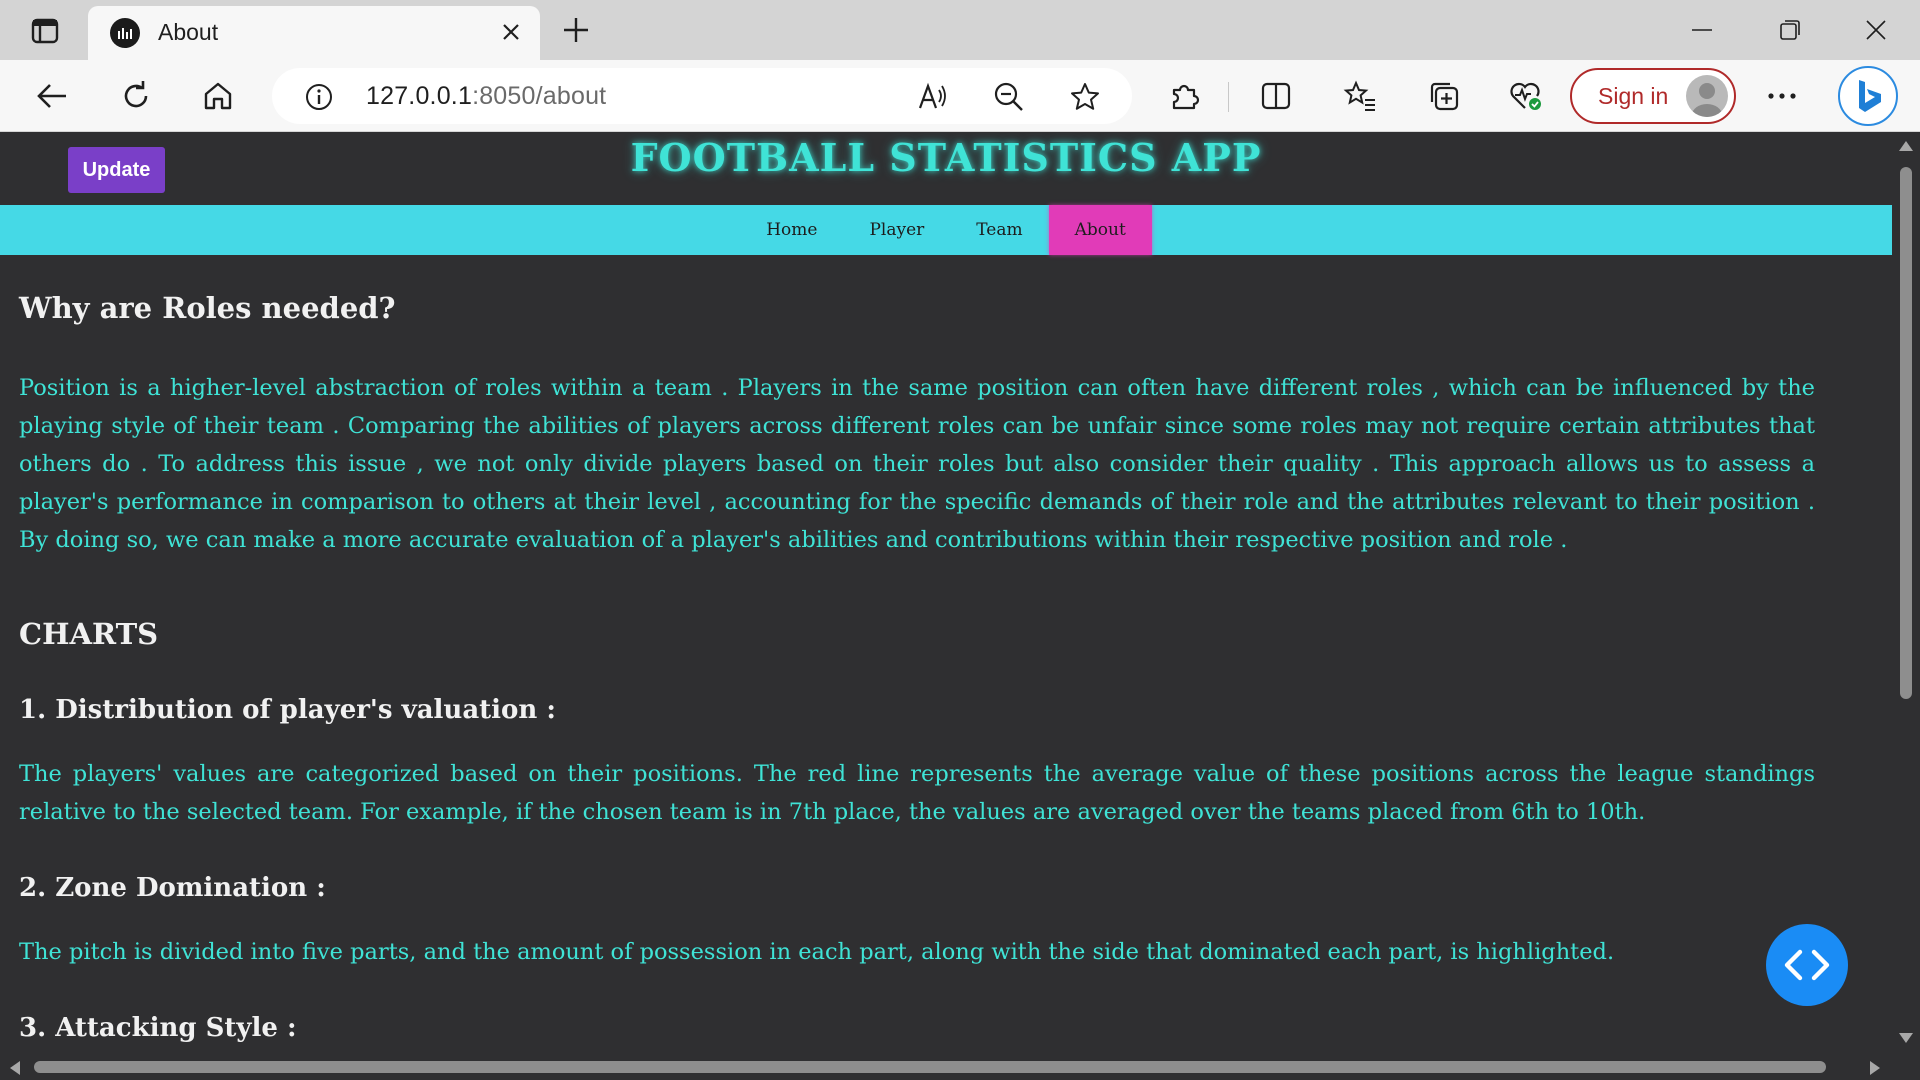 Image resolution: width=1920 pixels, height=1080 pixels. Describe the element at coordinates (1875, 1068) in the screenshot. I see `scroll-right-icon` at that location.